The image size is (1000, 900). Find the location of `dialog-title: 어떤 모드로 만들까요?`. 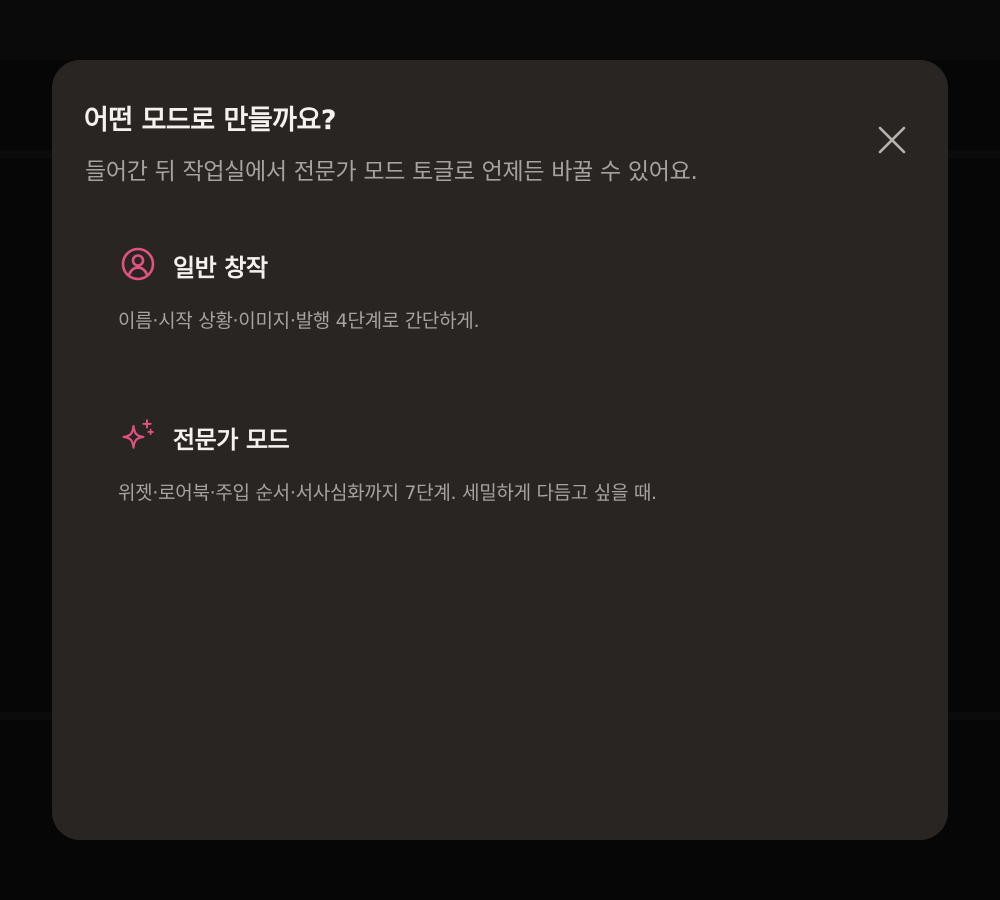

dialog-title: 어떤 모드로 만들까요? is located at coordinates (210, 120).